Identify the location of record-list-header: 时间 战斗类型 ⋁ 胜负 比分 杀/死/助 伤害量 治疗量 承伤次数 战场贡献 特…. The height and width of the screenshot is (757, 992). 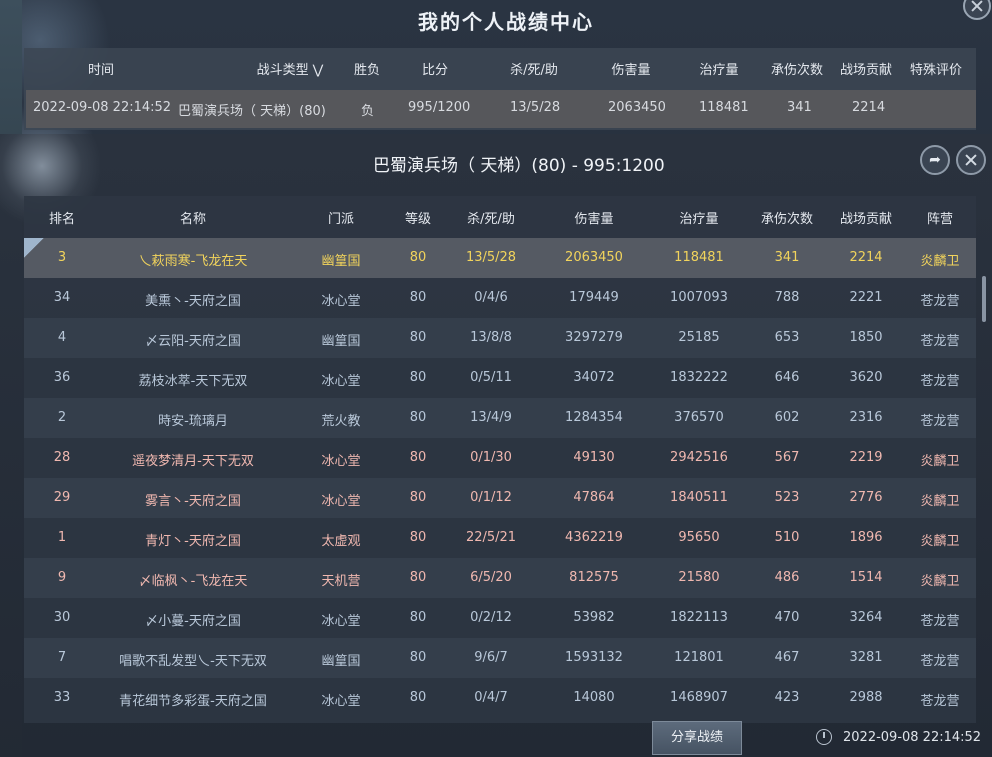
(500, 68).